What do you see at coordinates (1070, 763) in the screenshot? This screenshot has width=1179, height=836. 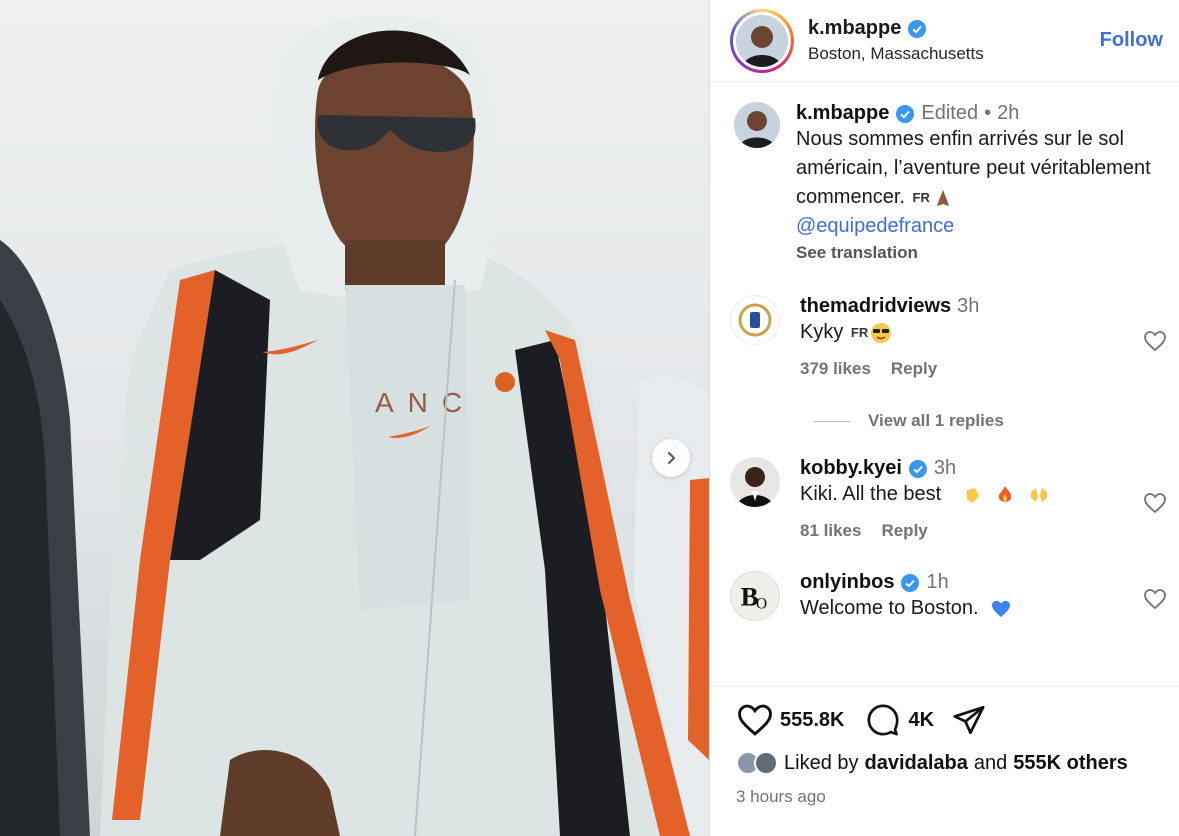 I see `liked-by-others: 555K others` at bounding box center [1070, 763].